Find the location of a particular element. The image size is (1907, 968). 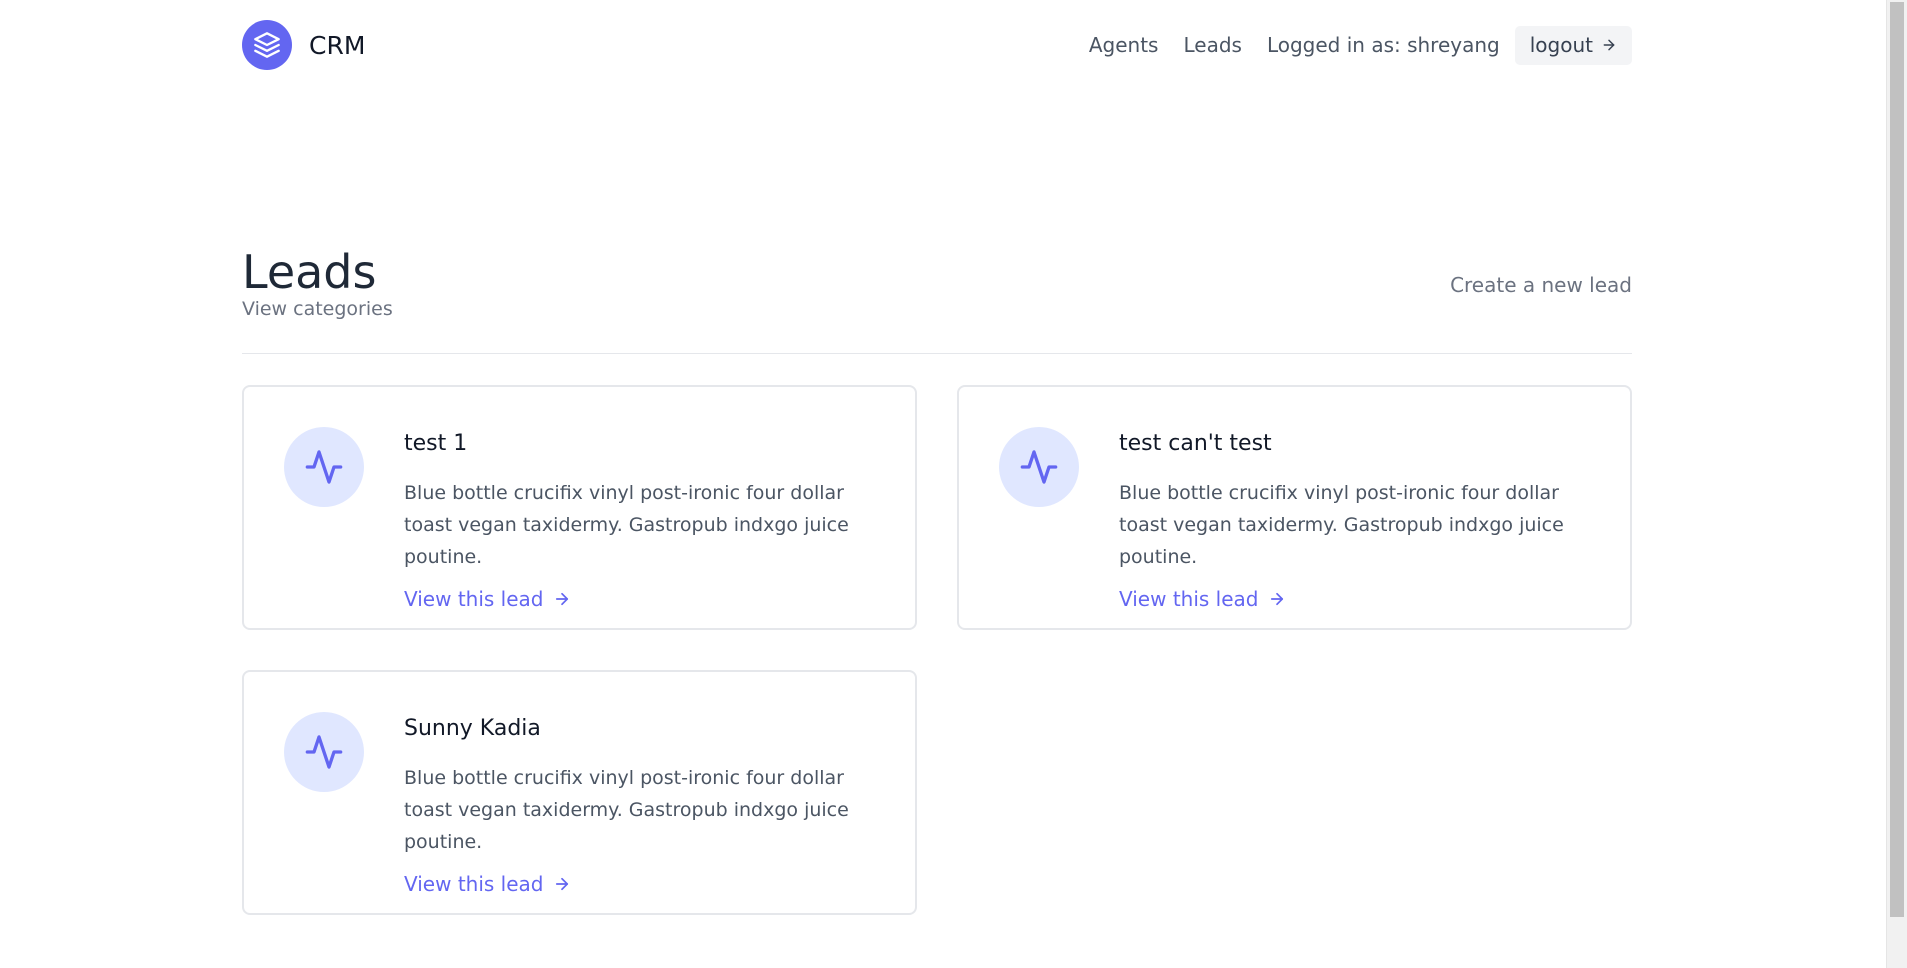

lead-name: test 1 is located at coordinates (436, 443).